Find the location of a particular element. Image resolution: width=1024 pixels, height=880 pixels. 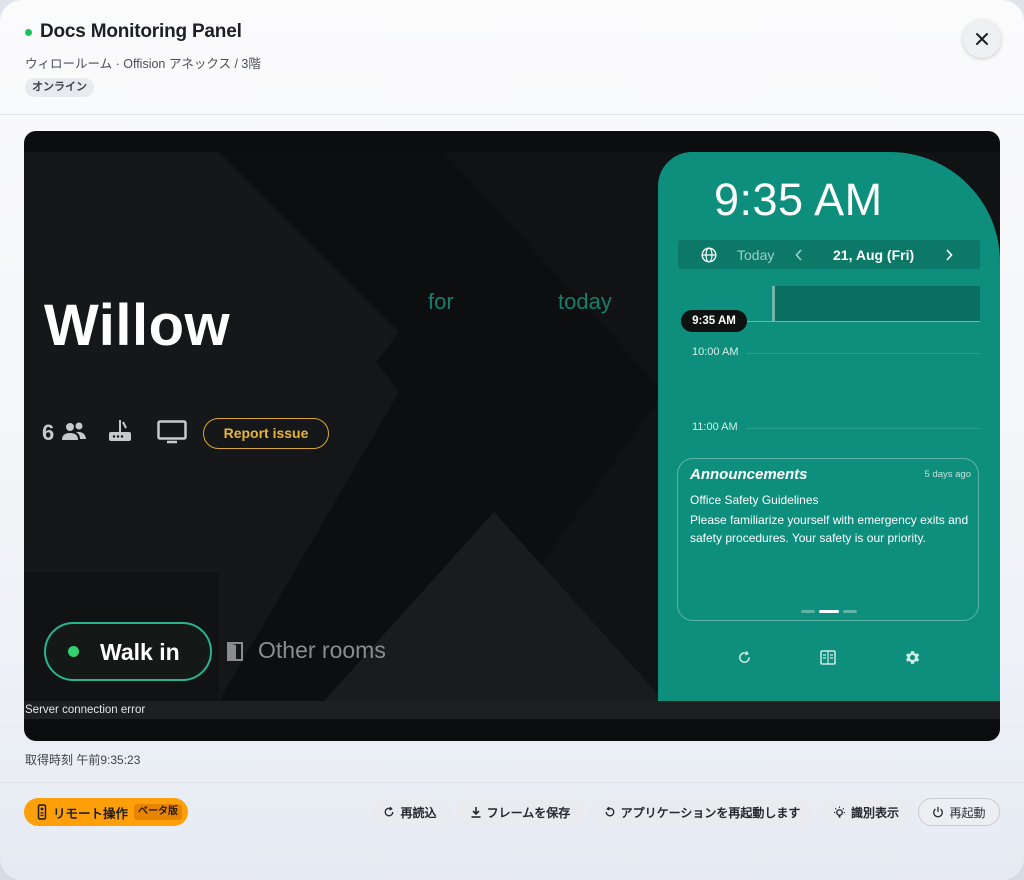

device-location: ウィロールーム · Offision アネックス / 3階 is located at coordinates (143, 64).